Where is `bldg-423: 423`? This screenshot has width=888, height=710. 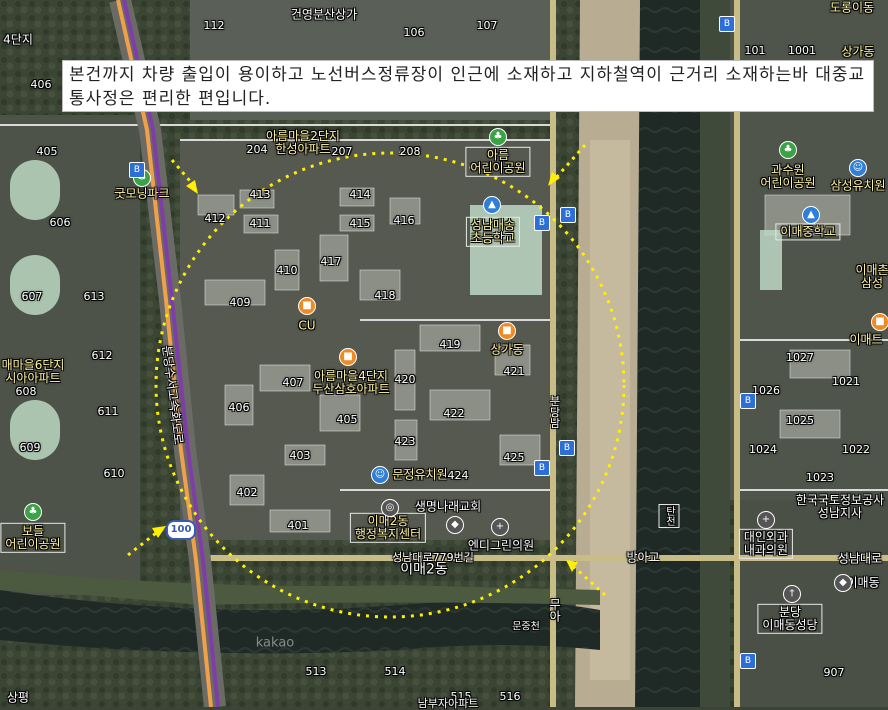
bldg-423: 423 is located at coordinates (405, 441).